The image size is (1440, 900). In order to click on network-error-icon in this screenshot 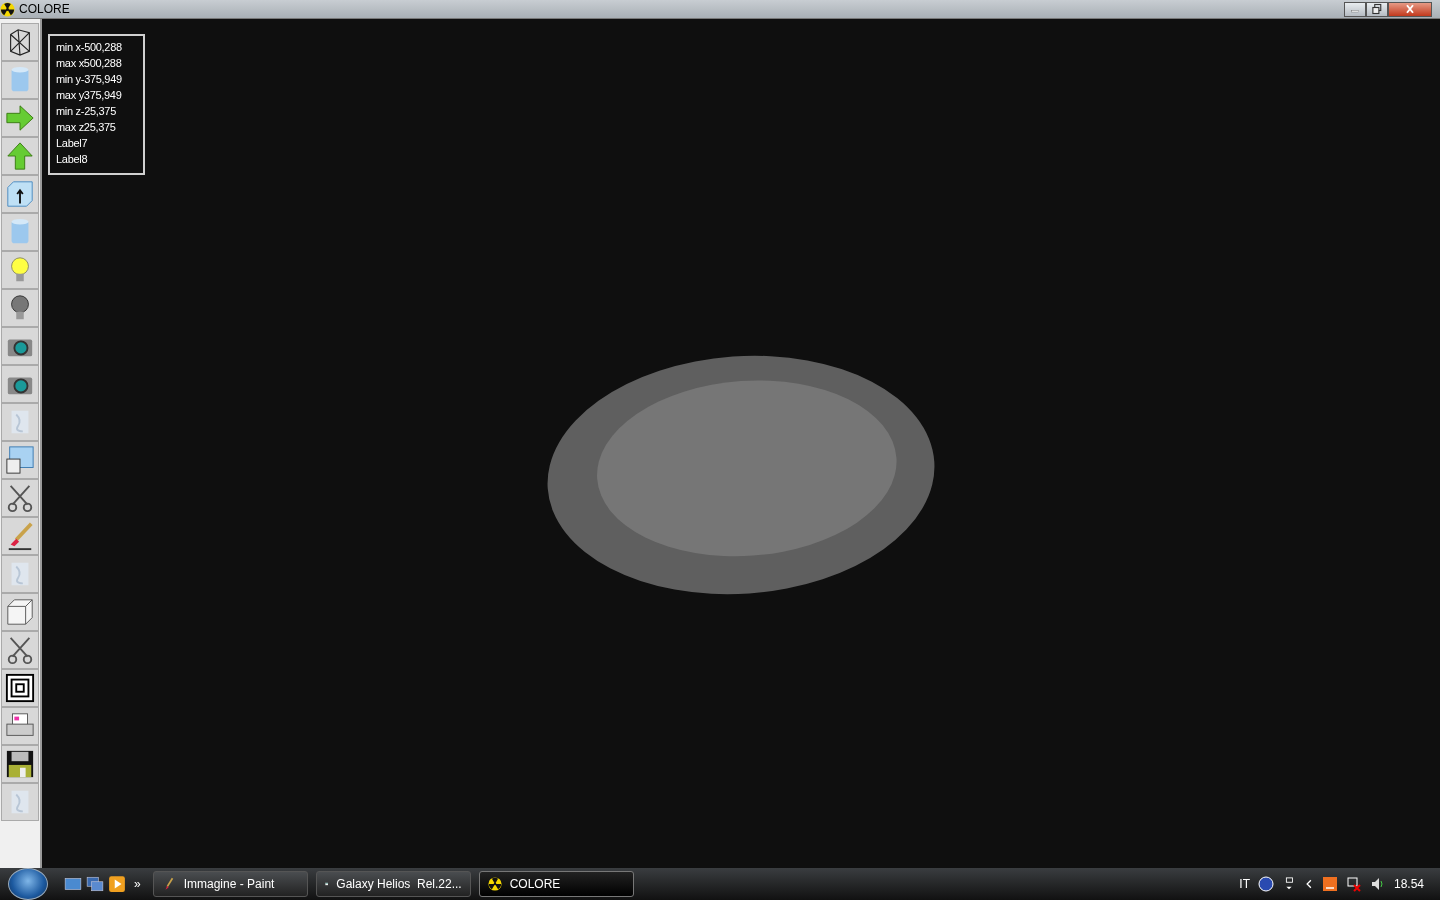, I will do `click(1353, 884)`.